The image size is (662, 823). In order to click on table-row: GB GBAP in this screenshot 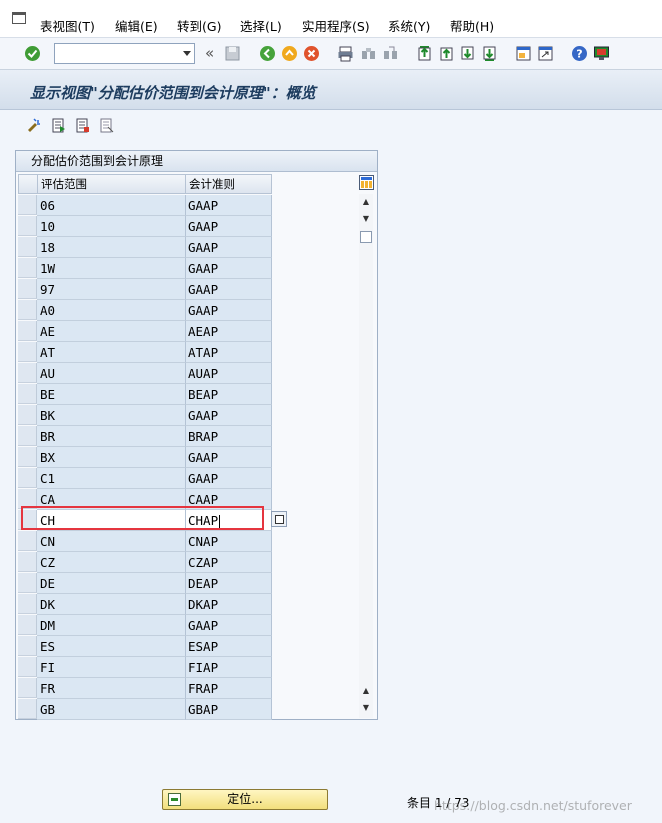, I will do `click(146, 709)`.